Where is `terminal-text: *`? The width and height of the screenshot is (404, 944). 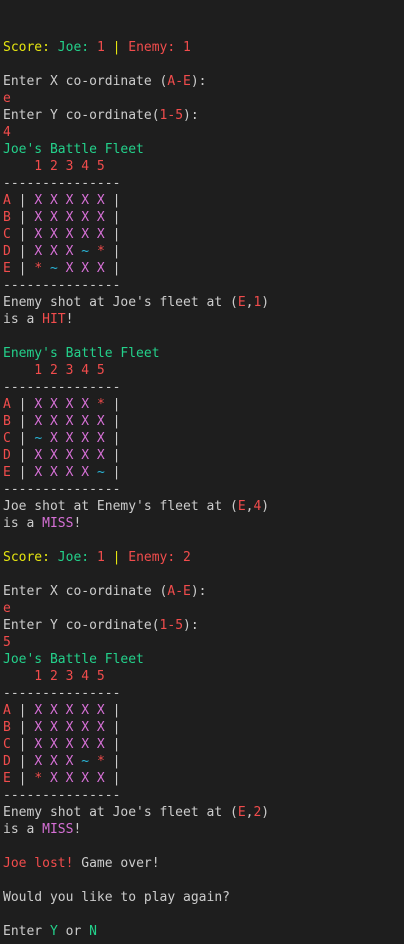 terminal-text: * is located at coordinates (38, 268).